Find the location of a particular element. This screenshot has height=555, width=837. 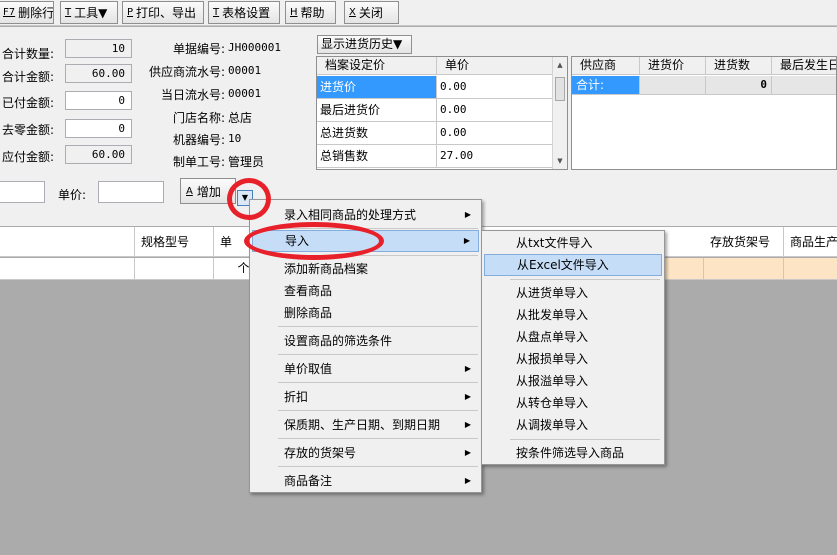

menu-item-delete-product: 删除商品 is located at coordinates (365, 313).